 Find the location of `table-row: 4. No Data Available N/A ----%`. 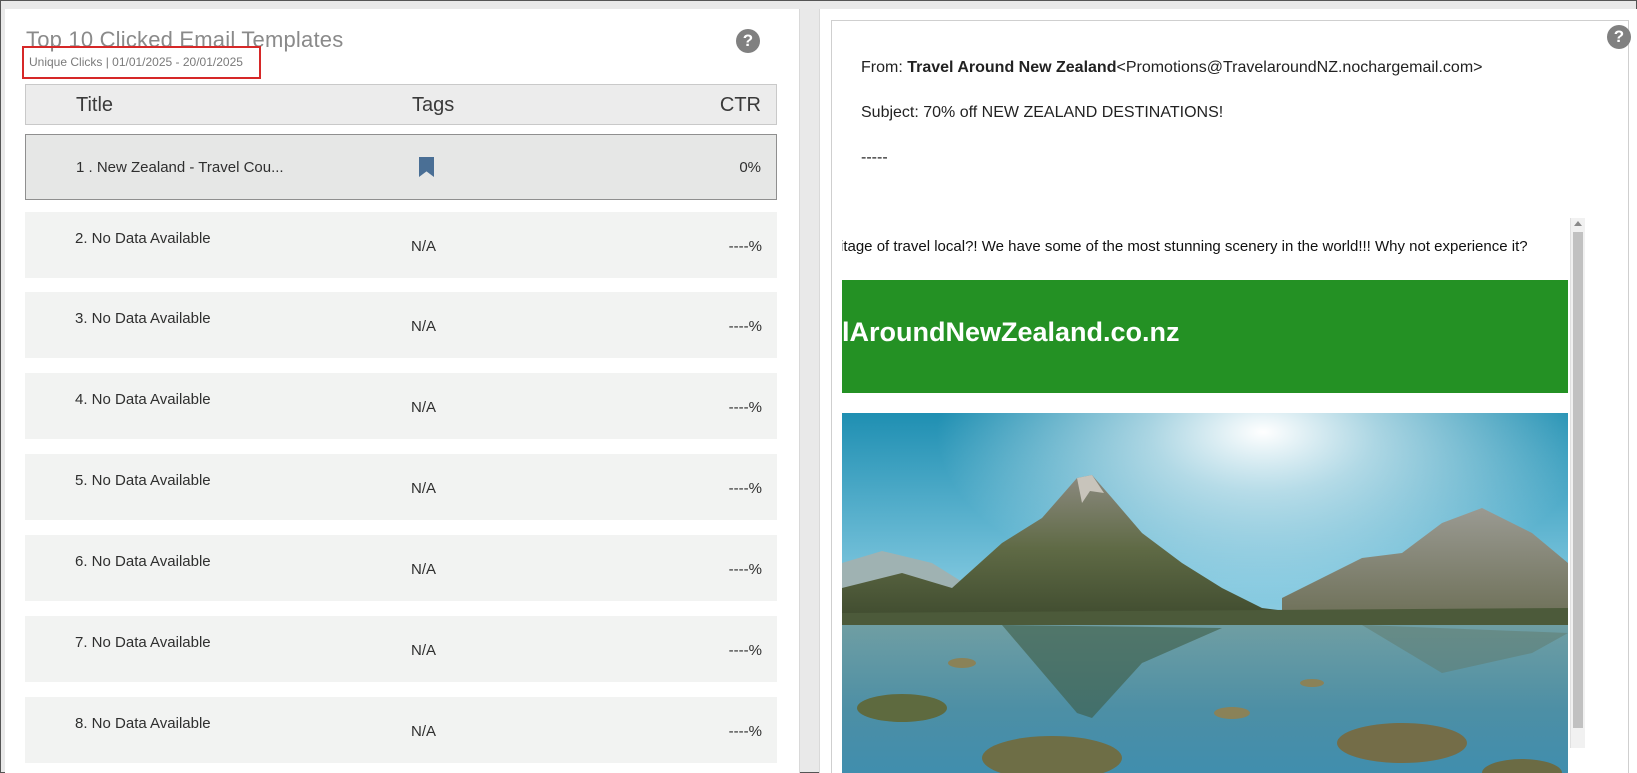

table-row: 4. No Data Available N/A ----% is located at coordinates (401, 406).